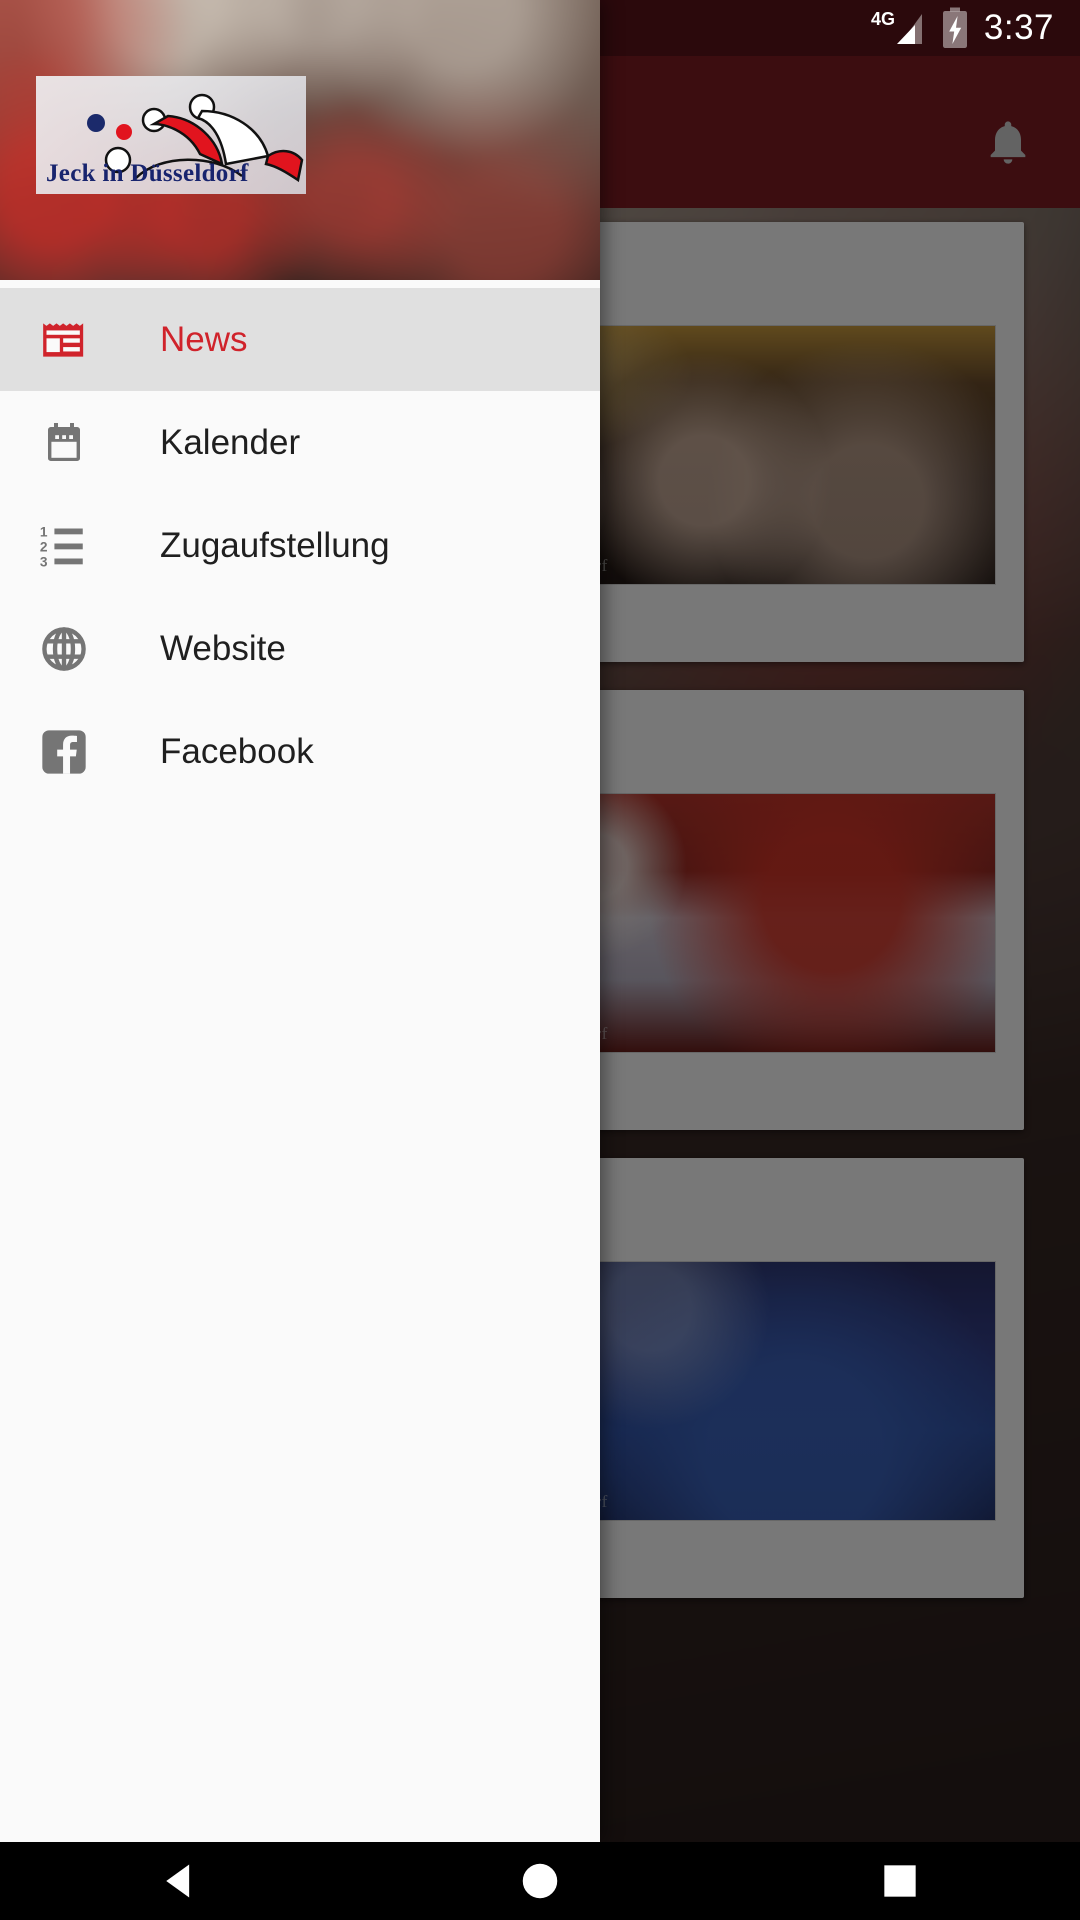 Image resolution: width=1080 pixels, height=1920 pixels. I want to click on sidebar-item-label: Kalender, so click(230, 442).